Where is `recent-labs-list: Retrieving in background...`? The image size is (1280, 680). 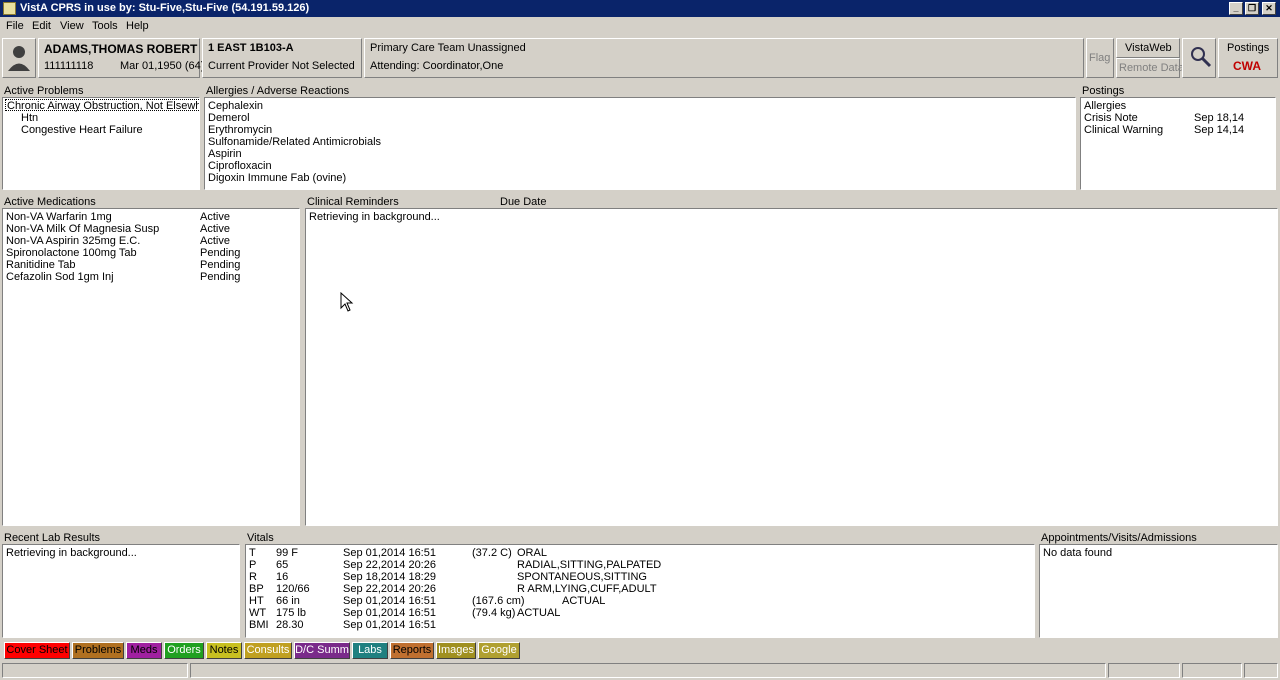
recent-labs-list: Retrieving in background... is located at coordinates (121, 591).